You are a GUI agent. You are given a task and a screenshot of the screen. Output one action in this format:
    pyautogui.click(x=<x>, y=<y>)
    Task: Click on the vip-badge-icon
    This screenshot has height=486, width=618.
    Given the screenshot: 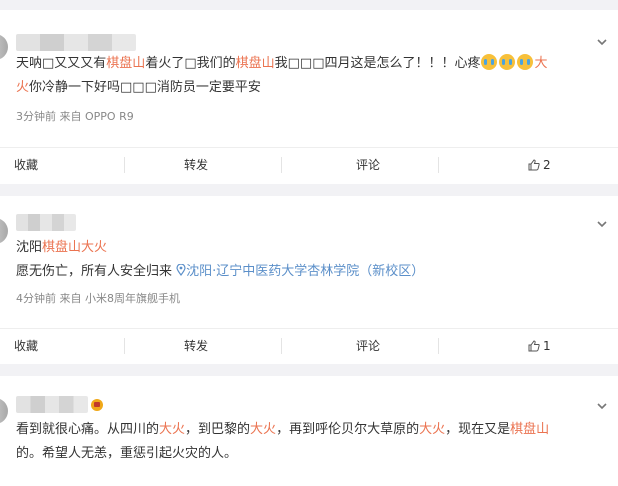 What is the action you would take?
    pyautogui.click(x=97, y=405)
    